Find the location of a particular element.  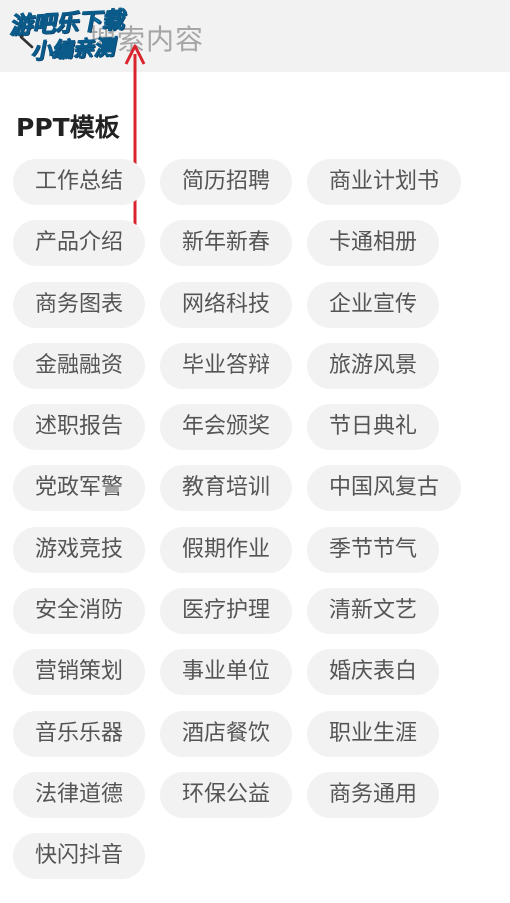

category-tag: 年会颁奖 is located at coordinates (226, 427).